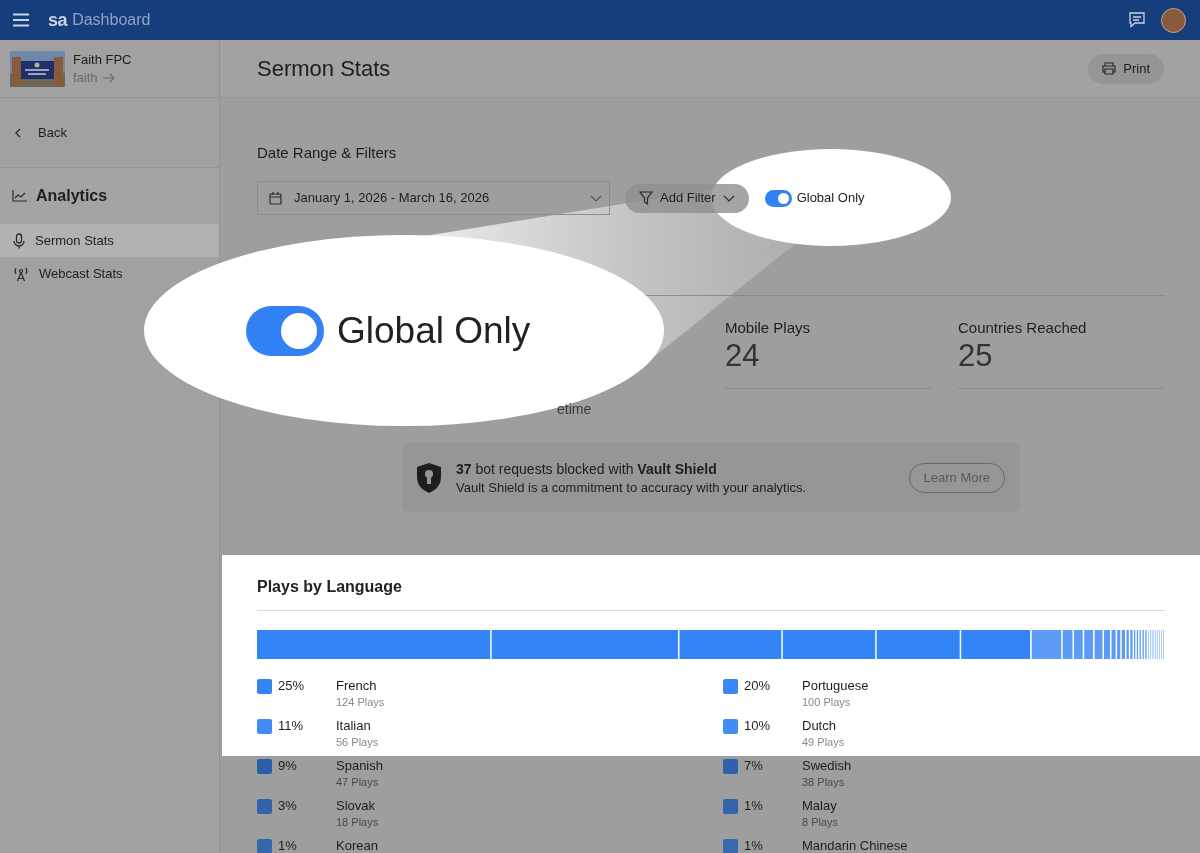  What do you see at coordinates (743, 356) in the screenshot?
I see `stat-value: 24` at bounding box center [743, 356].